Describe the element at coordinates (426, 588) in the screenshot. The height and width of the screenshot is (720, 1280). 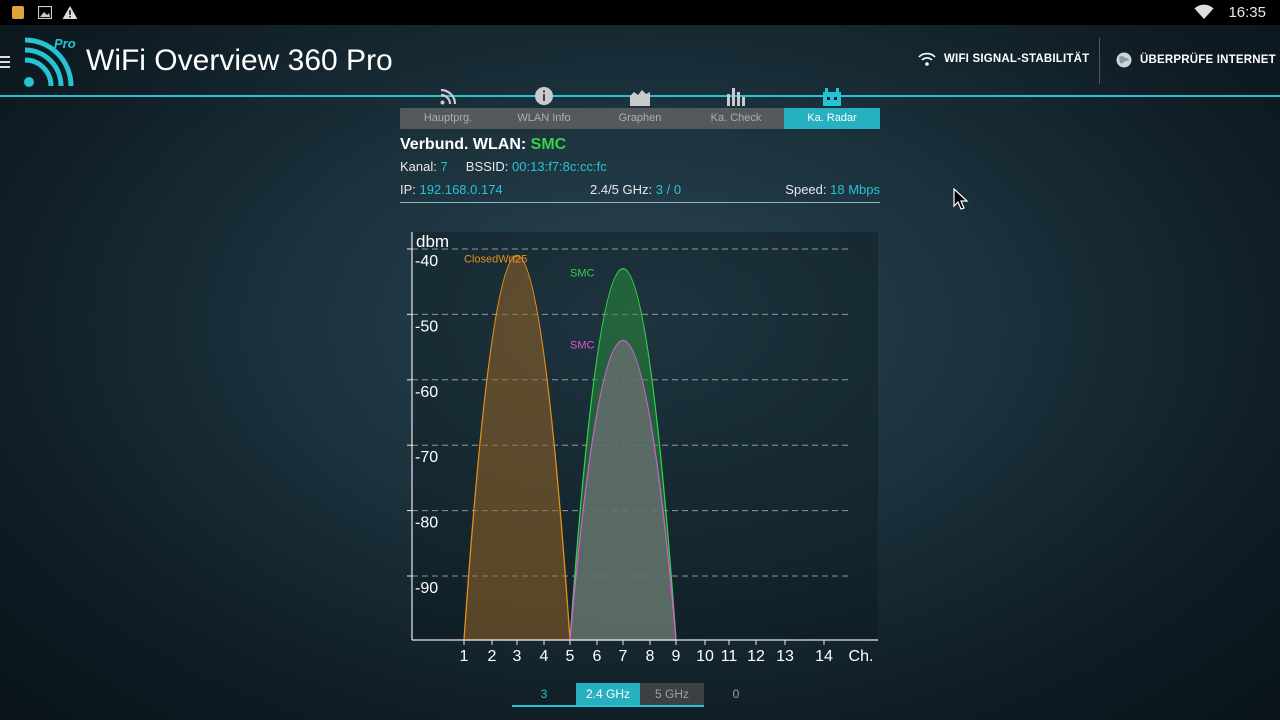
I see `y-tick-label: -90` at that location.